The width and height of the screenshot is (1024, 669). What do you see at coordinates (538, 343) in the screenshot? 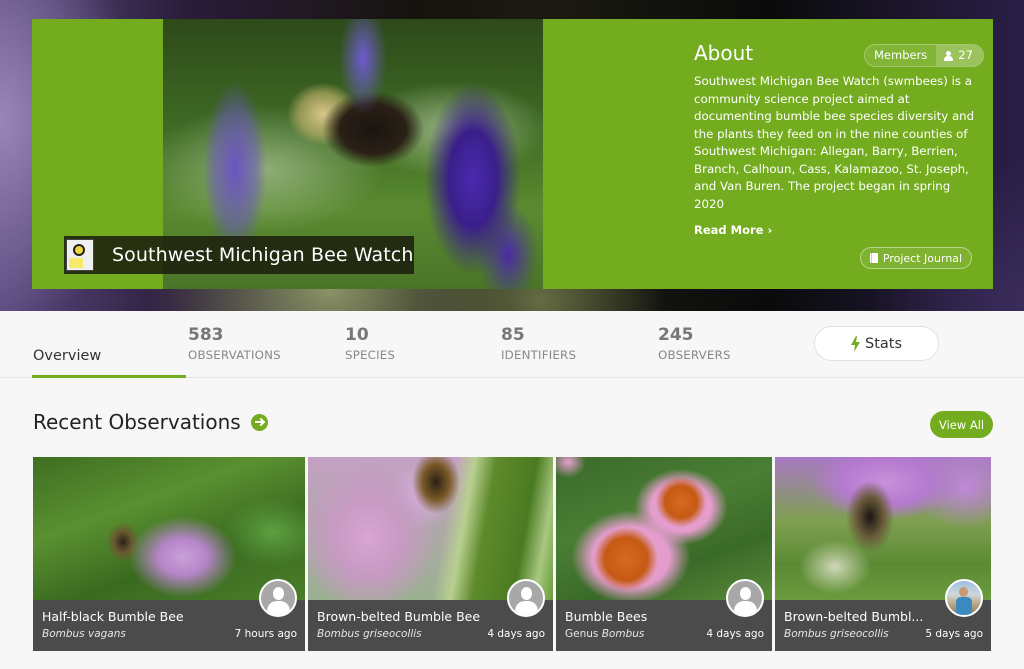
I see `stat-identifiers: 85 IDENTIFIERS` at bounding box center [538, 343].